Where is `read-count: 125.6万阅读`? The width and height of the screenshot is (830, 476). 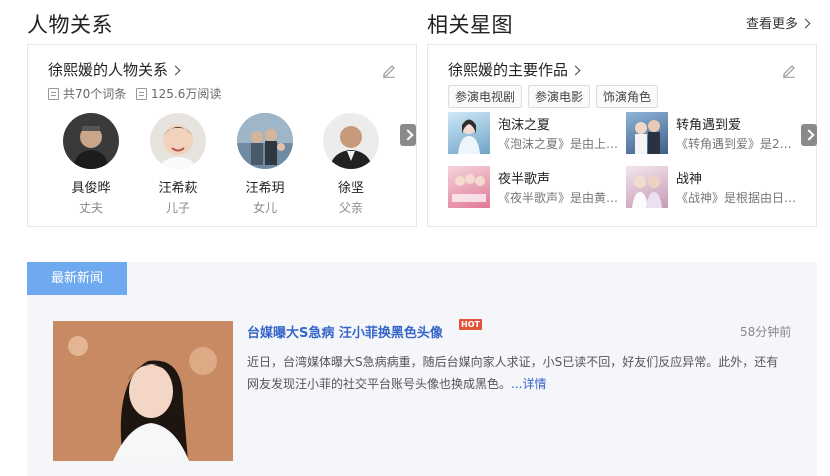 read-count: 125.6万阅读 is located at coordinates (178, 93).